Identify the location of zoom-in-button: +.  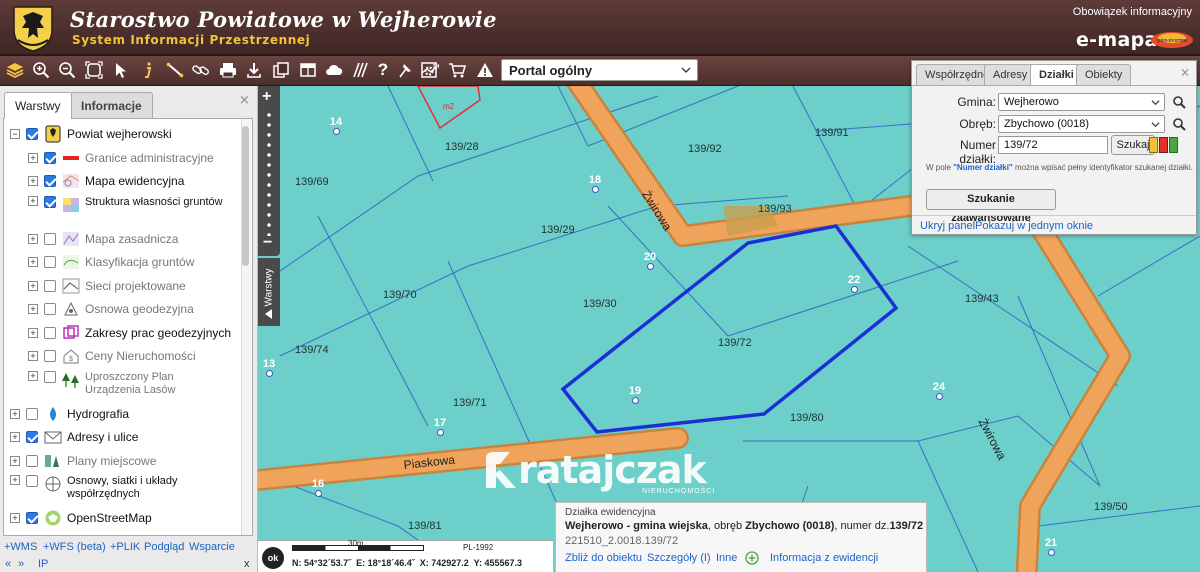
(266, 97).